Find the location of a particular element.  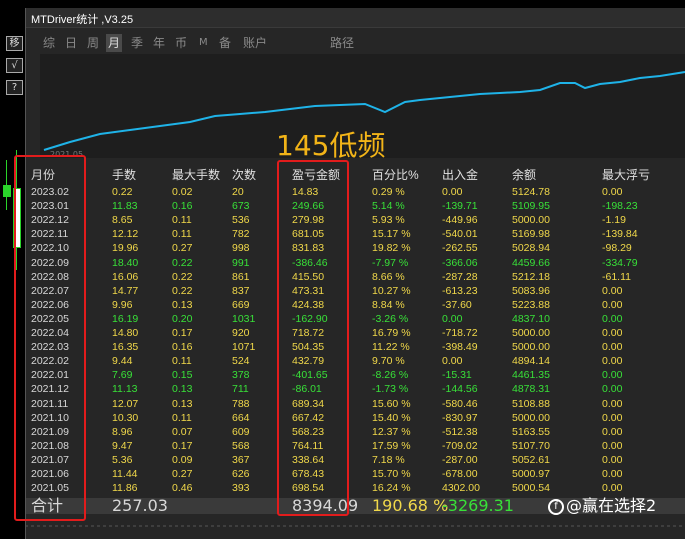

col-lots: 手数 is located at coordinates (124, 175).